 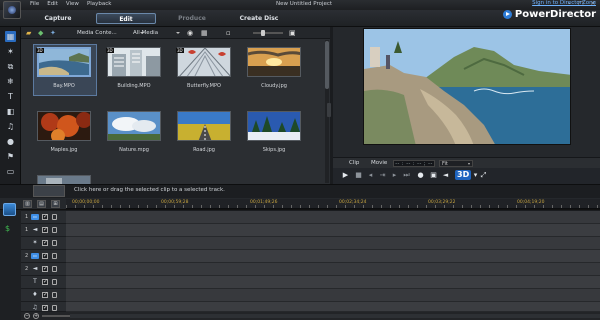 What do you see at coordinates (135, 134) in the screenshot?
I see `media-item-nature: Nature.mpg` at bounding box center [135, 134].